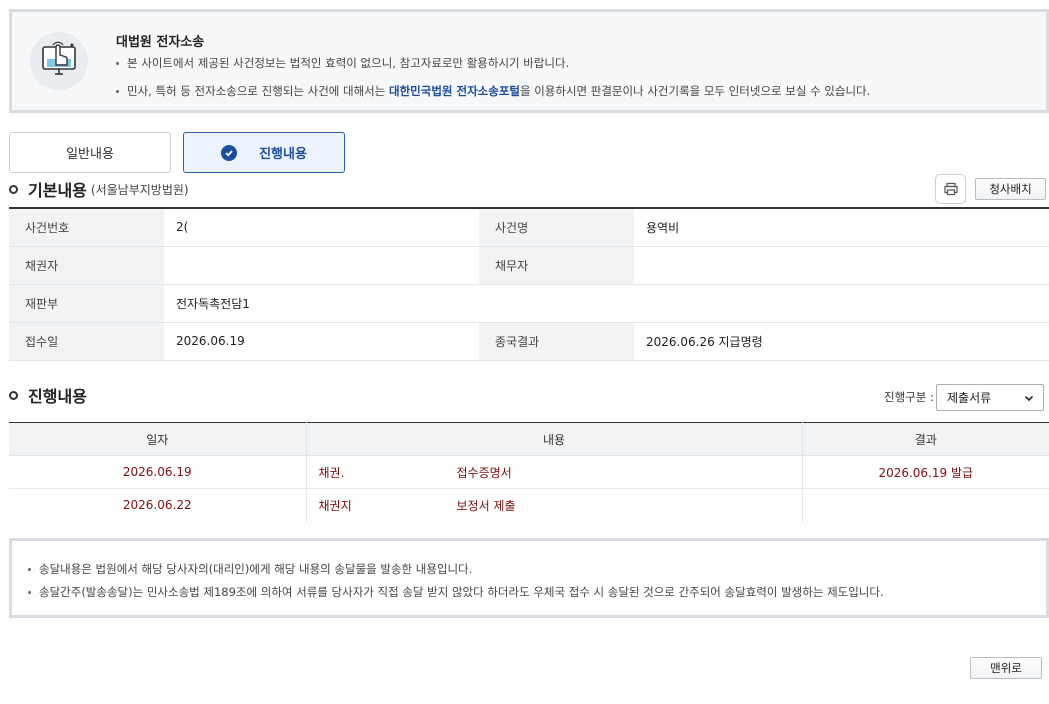 Image resolution: width=1049 pixels, height=704 pixels. Describe the element at coordinates (484, 472) in the screenshot. I see `row-document: 접수증명서` at that location.